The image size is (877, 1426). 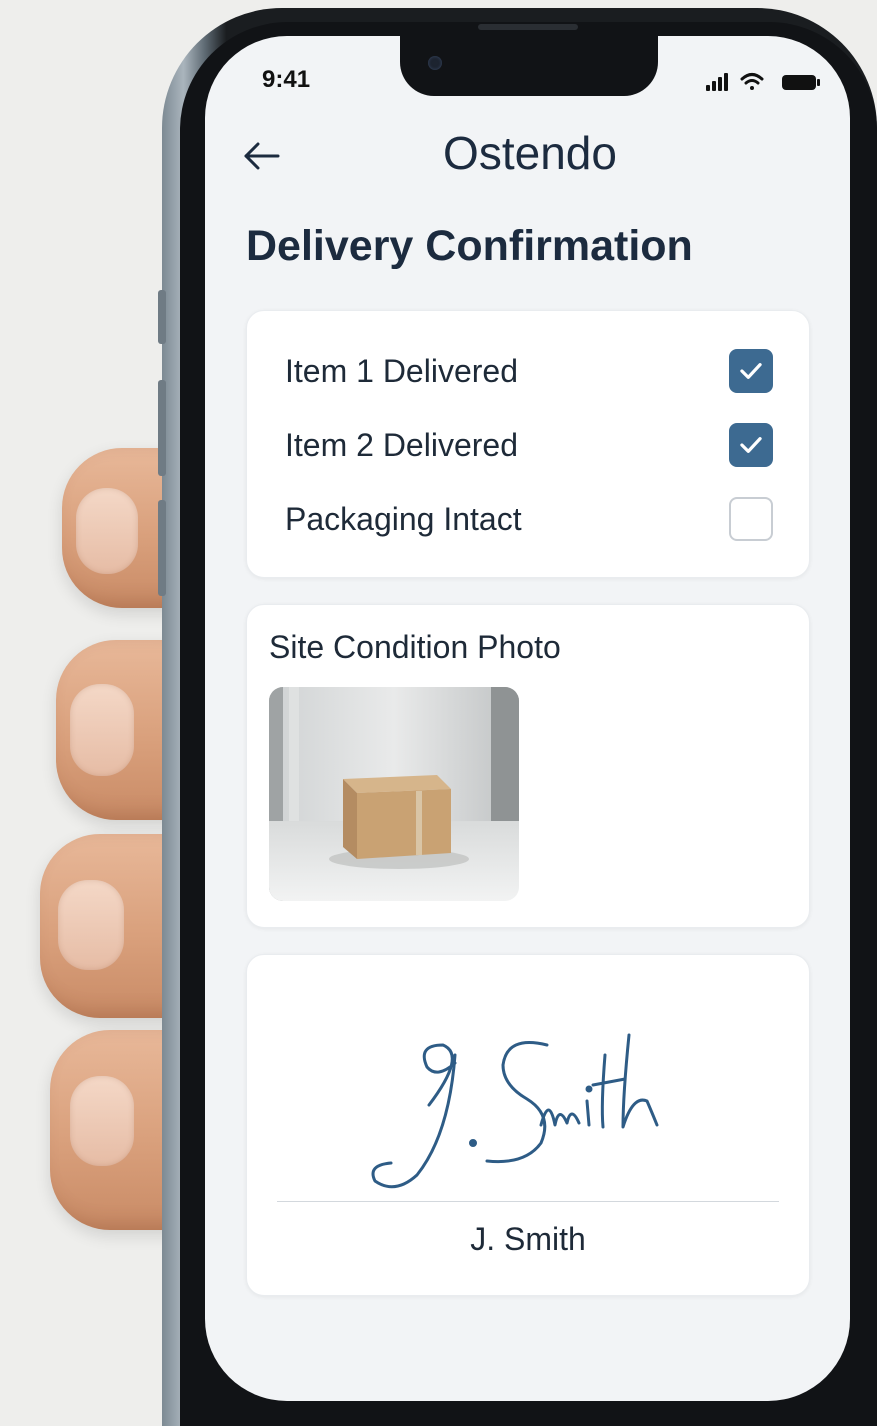 I want to click on status-icons, so click(x=763, y=82).